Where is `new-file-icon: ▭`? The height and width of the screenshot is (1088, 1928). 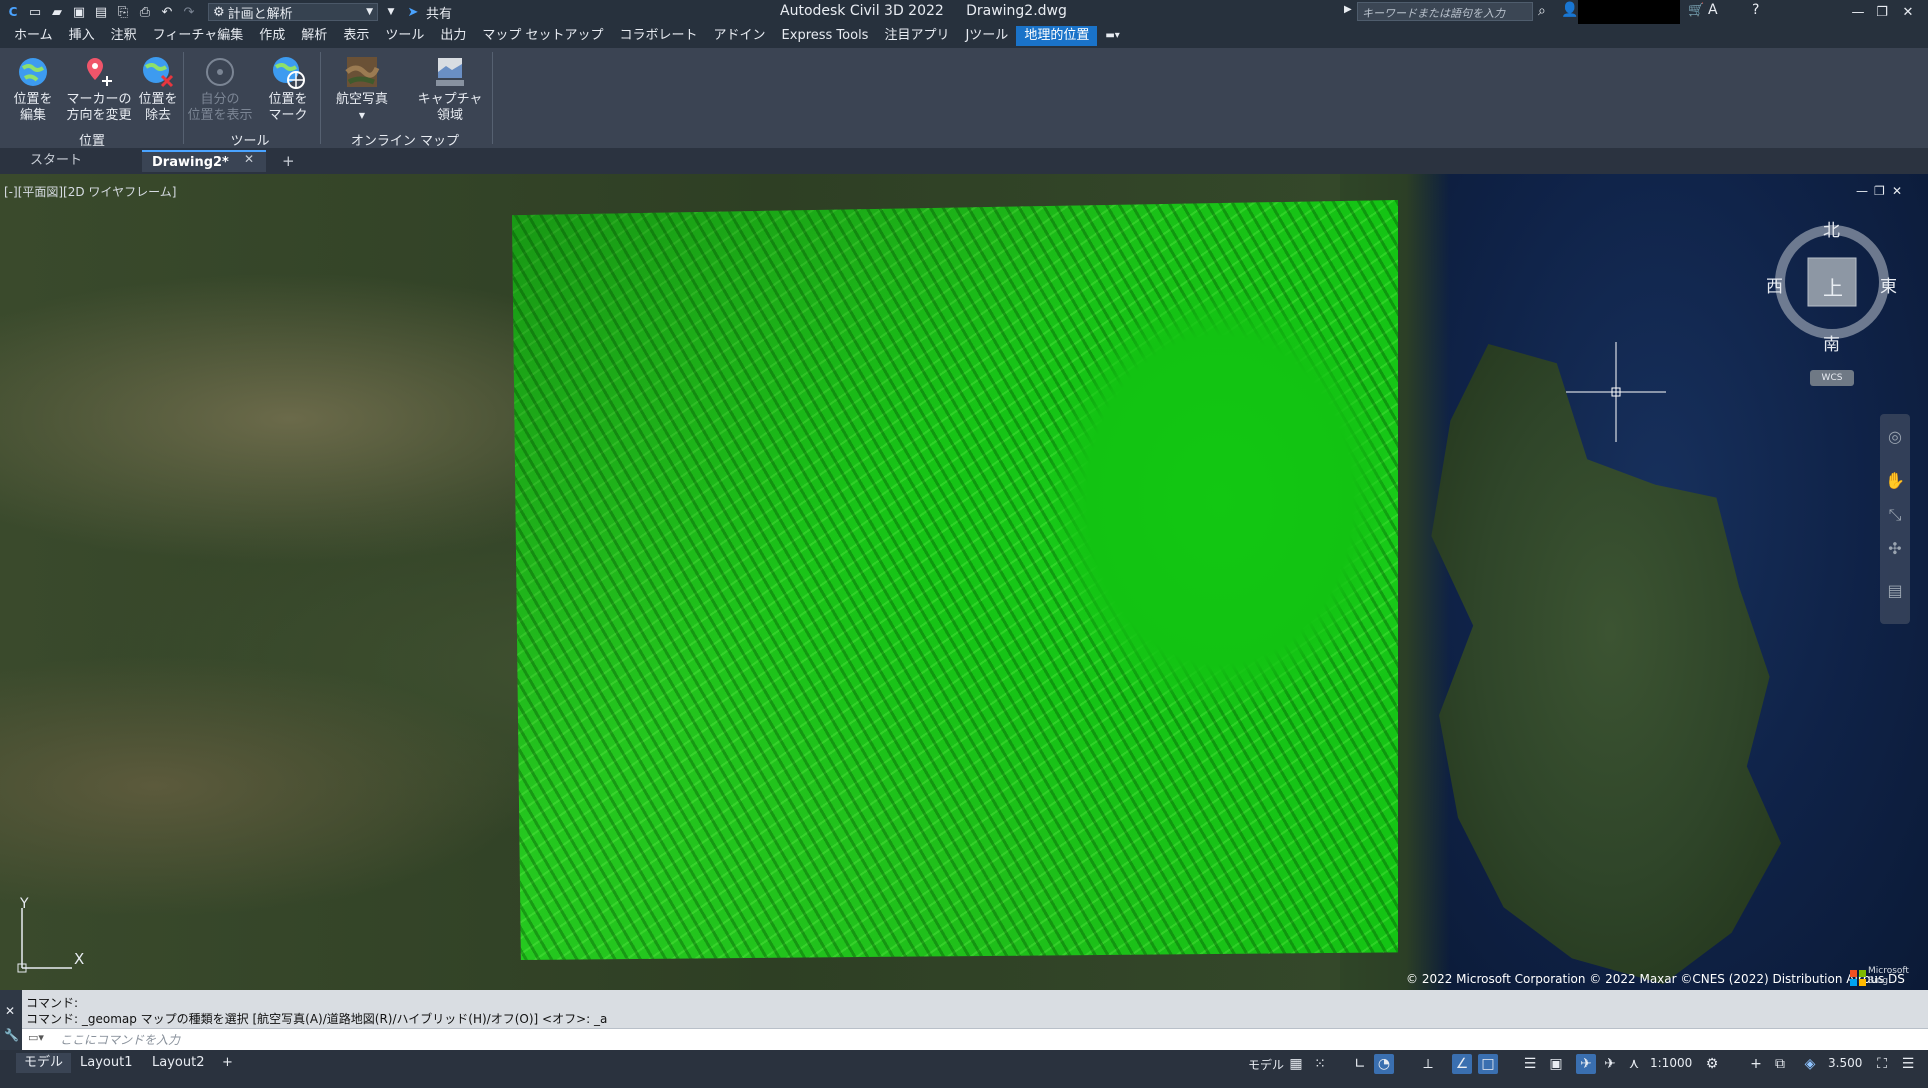 new-file-icon: ▭ is located at coordinates (35, 12).